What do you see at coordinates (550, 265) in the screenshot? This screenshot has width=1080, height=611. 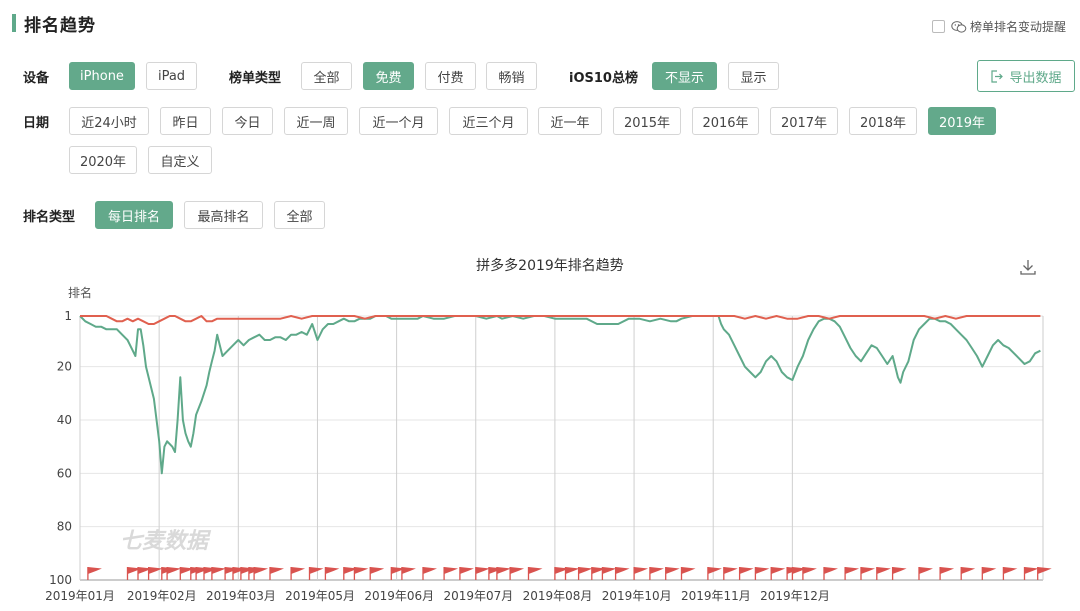 I see `chart-title: 拼多多2019年排名趋势` at bounding box center [550, 265].